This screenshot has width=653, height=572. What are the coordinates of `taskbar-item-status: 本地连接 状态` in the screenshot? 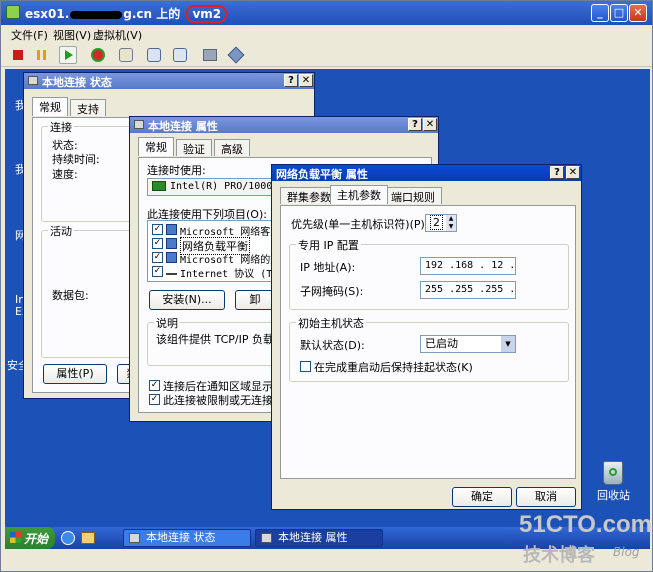 It's located at (187, 538).